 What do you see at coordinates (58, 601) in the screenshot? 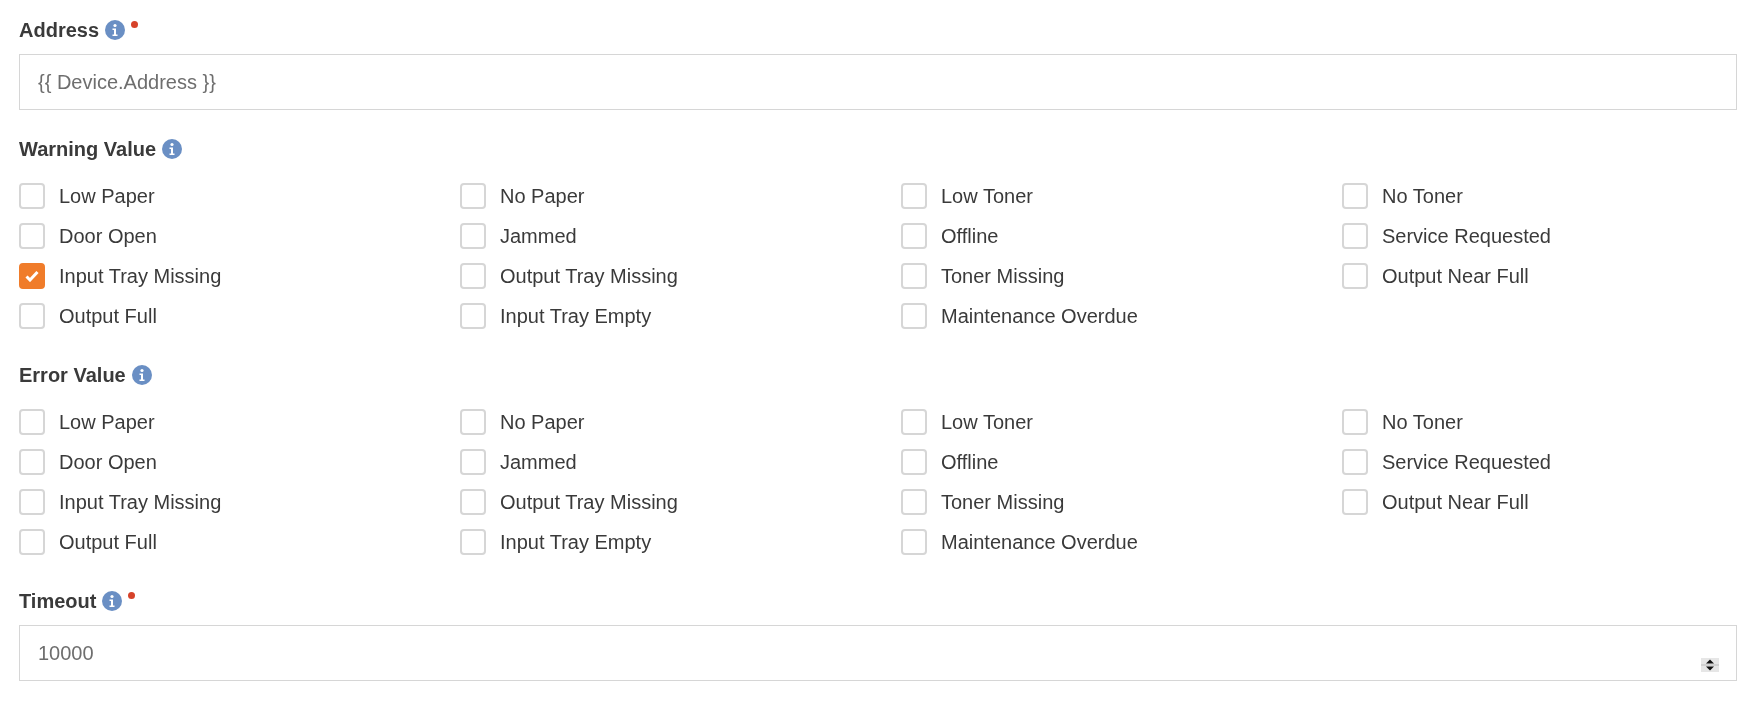
I see `field-label: Timeout` at bounding box center [58, 601].